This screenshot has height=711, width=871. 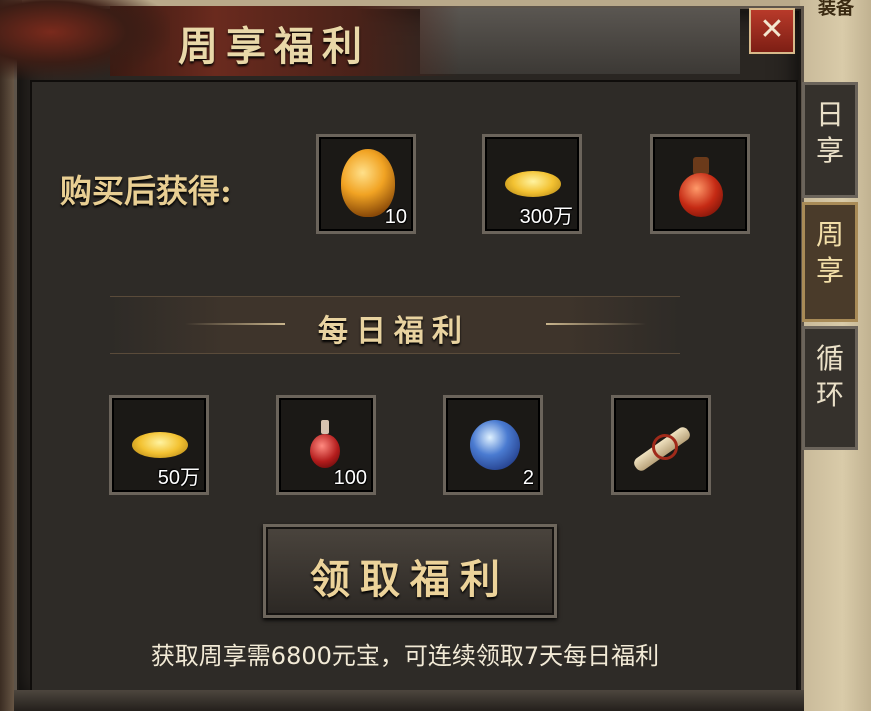 I want to click on dragon-ornament-icon, so click(x=85, y=40).